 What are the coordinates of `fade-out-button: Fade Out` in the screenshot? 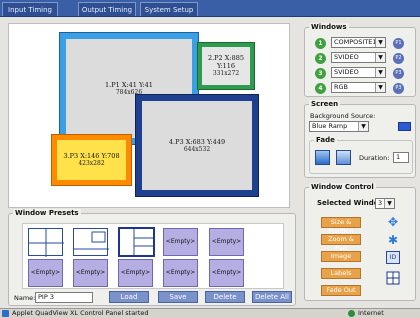 It's located at (341, 290).